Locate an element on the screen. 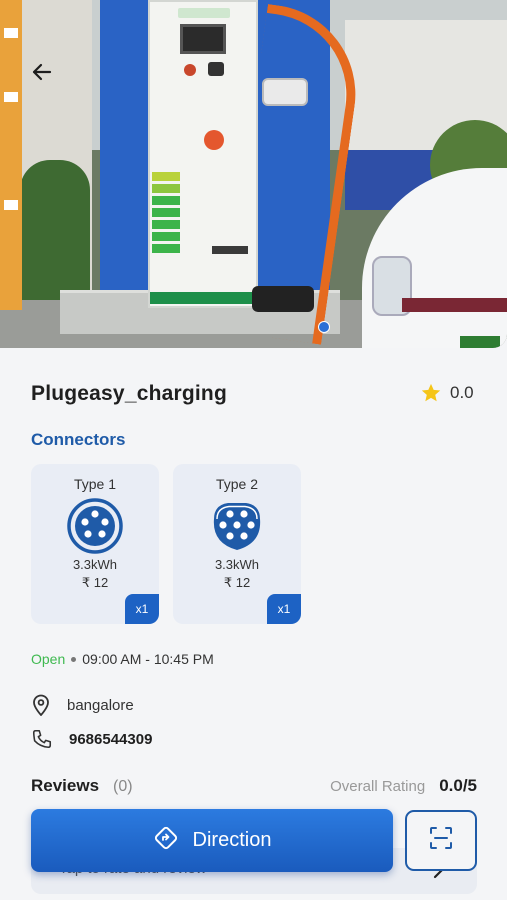 Image resolution: width=507 pixels, height=900 pixels. direction-label: Direction is located at coordinates (232, 840).